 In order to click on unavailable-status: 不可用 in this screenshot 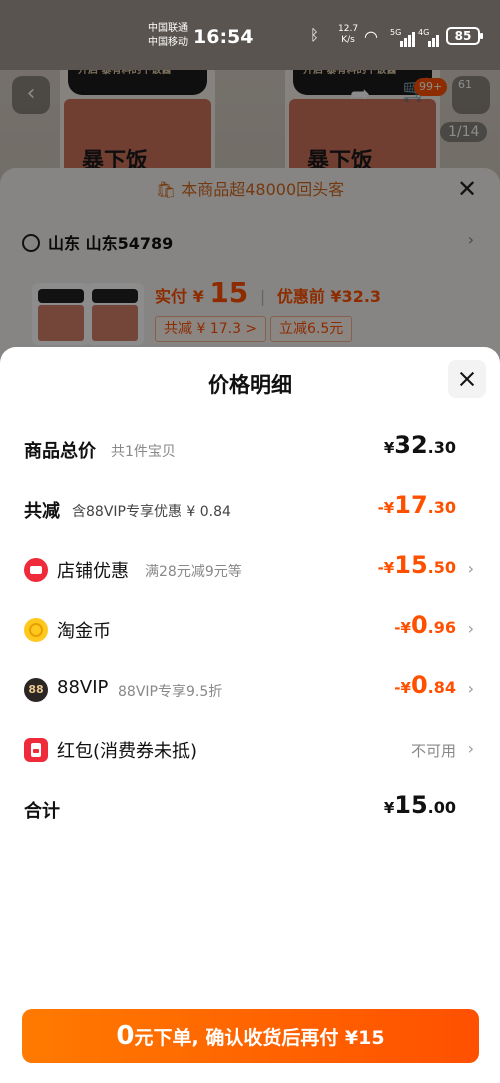, I will do `click(433, 751)`.